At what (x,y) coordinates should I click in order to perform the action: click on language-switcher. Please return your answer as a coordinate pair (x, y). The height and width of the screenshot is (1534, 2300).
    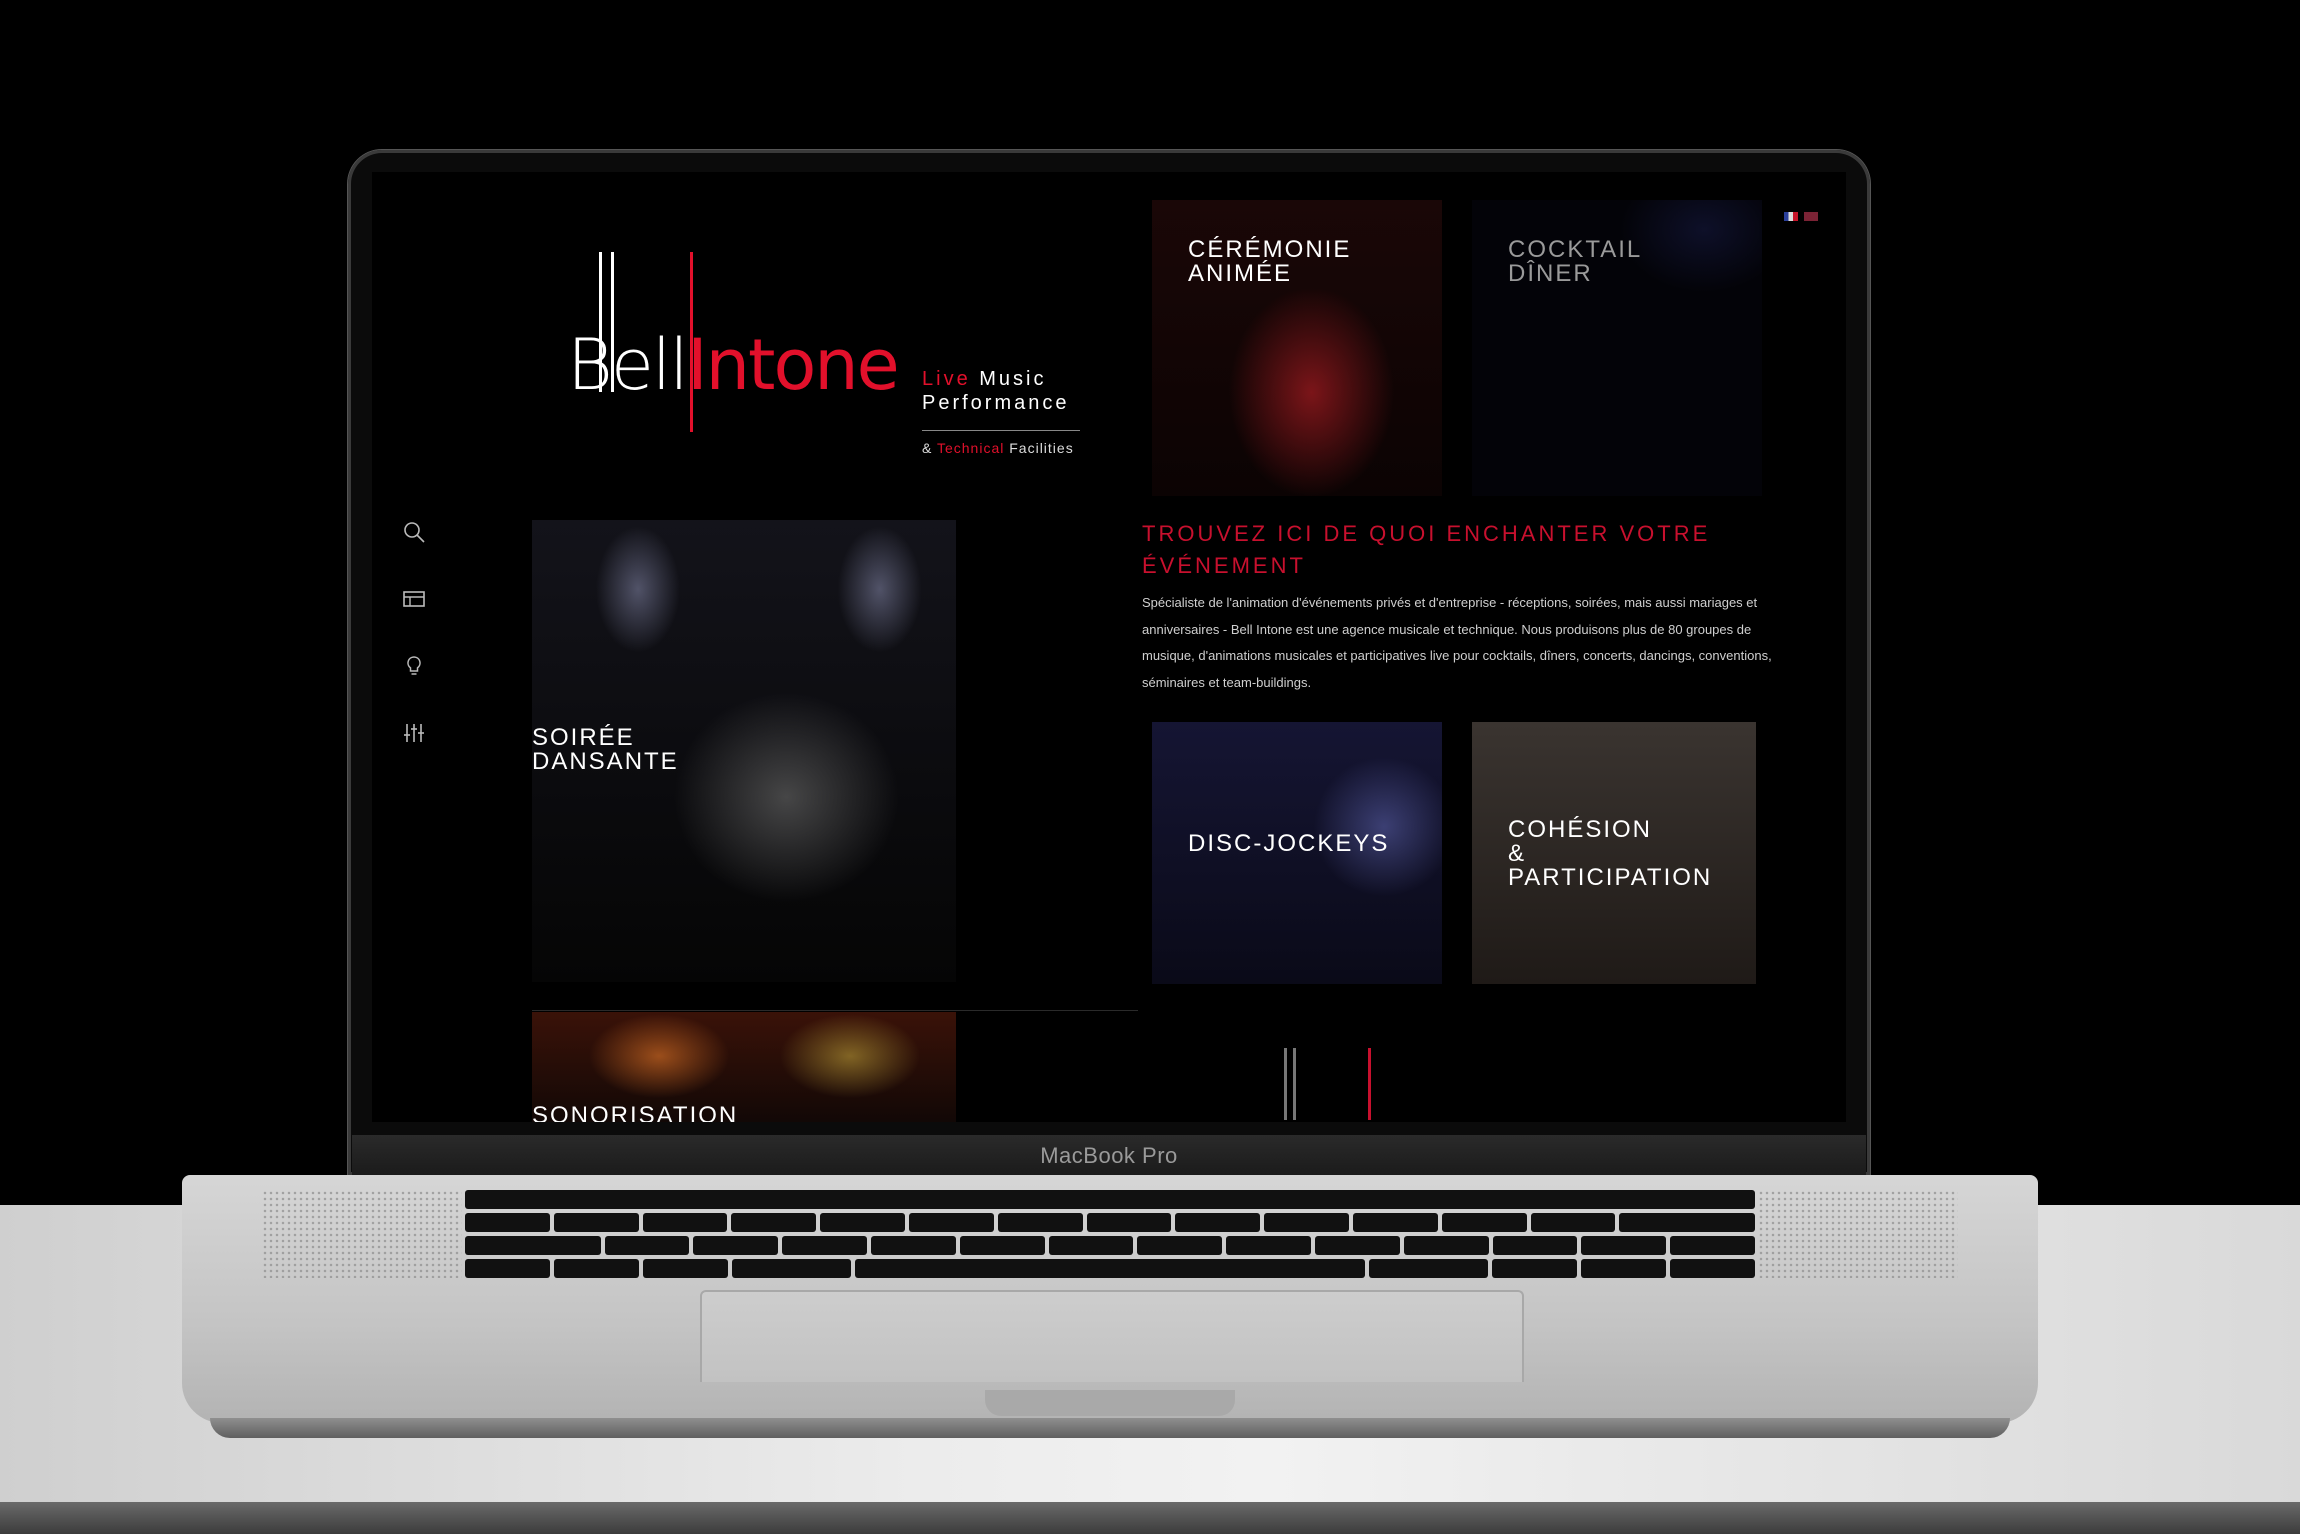
    Looking at the image, I should click on (1801, 216).